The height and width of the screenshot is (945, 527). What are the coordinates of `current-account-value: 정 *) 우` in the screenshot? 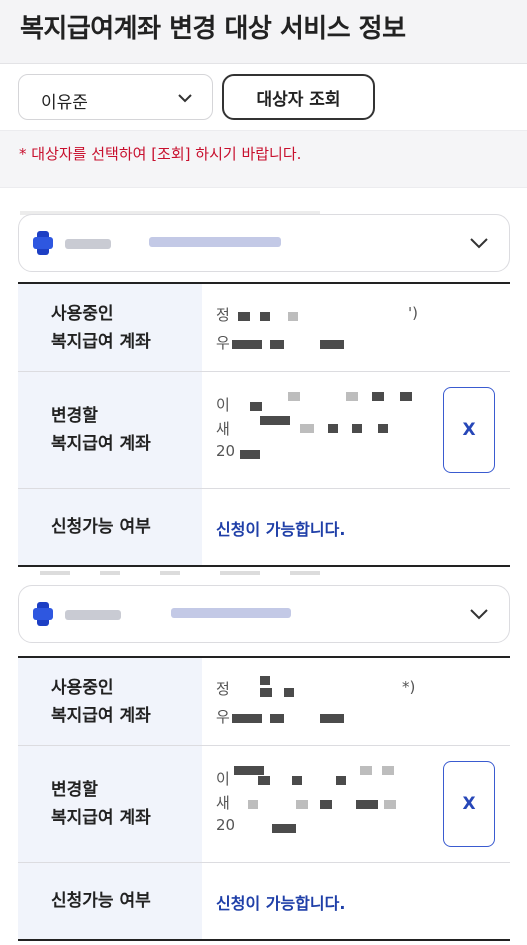 It's located at (356, 701).